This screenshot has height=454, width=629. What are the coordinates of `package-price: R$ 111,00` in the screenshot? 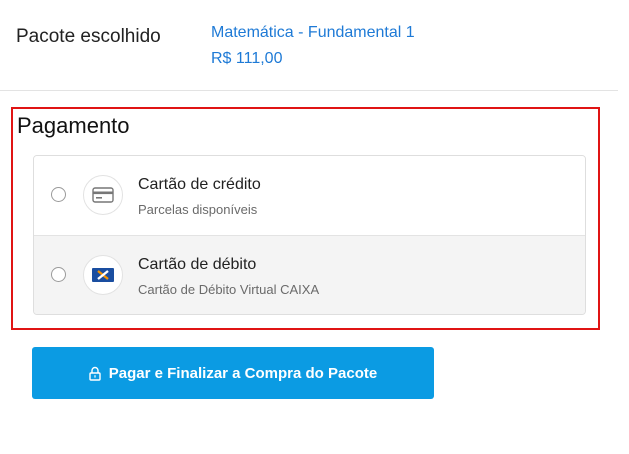 It's located at (247, 58).